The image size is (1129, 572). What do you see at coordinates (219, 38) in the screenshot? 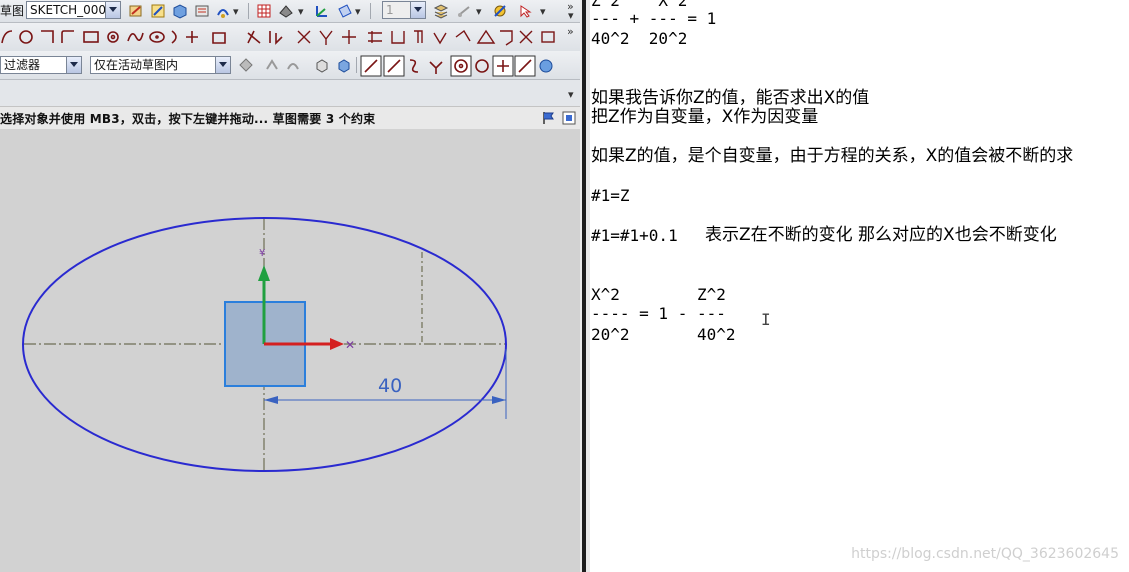
I see `offset-icon` at bounding box center [219, 38].